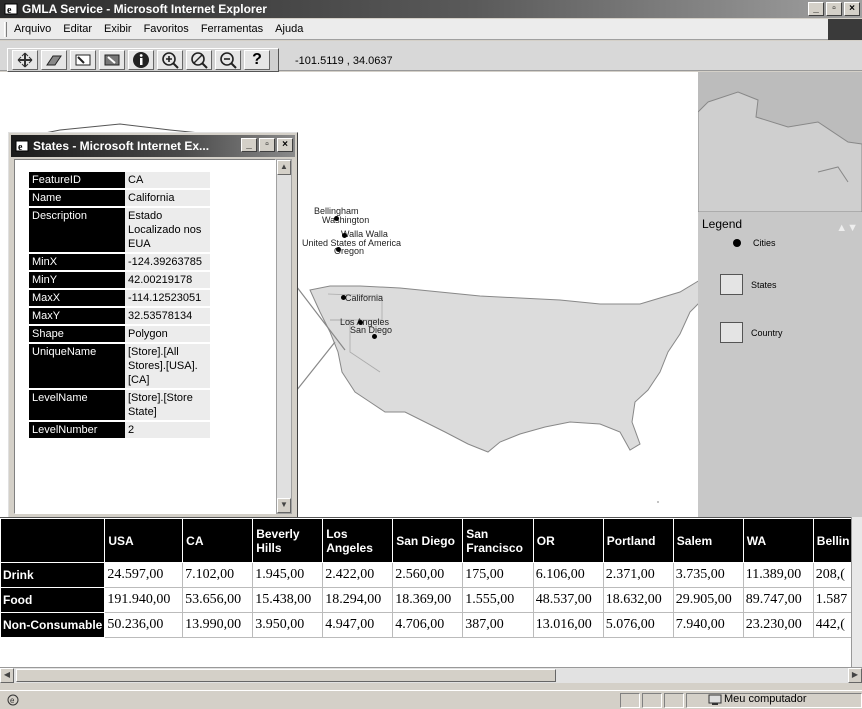 Image resolution: width=862 pixels, height=709 pixels. Describe the element at coordinates (144, 600) in the screenshot. I see `table-cell: 191.940,00` at that location.